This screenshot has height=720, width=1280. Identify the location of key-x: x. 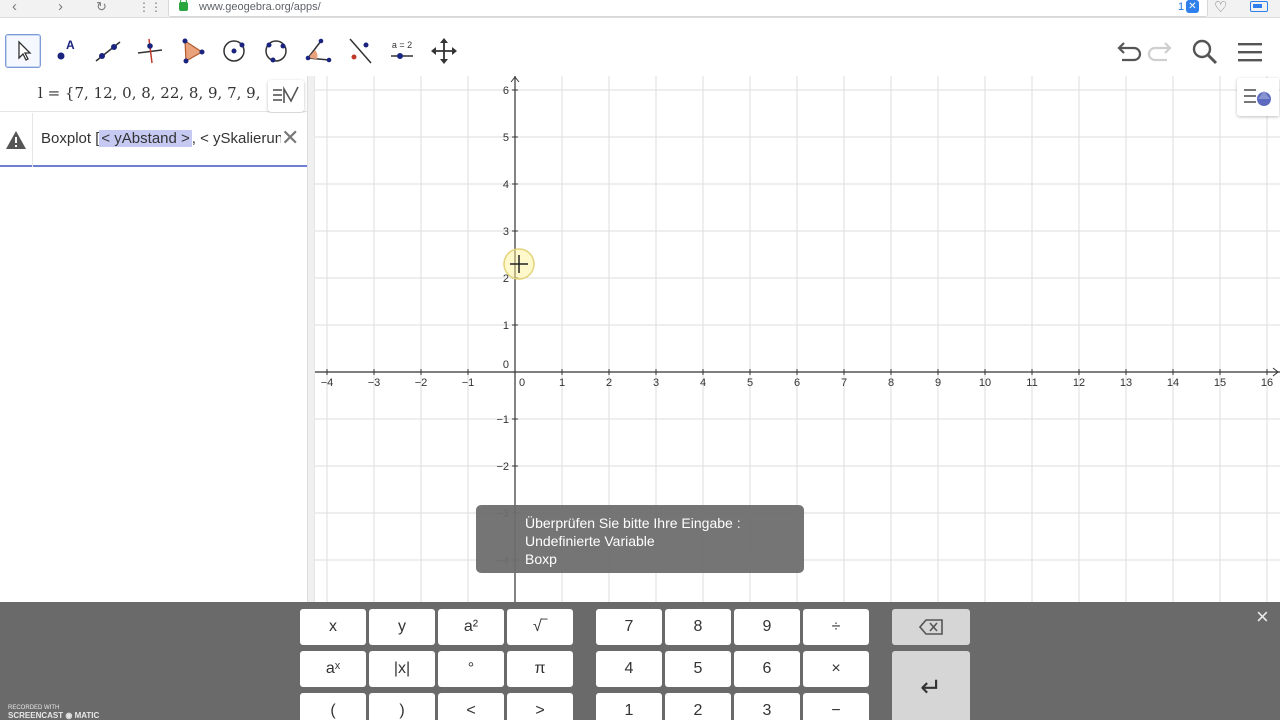
(333, 627).